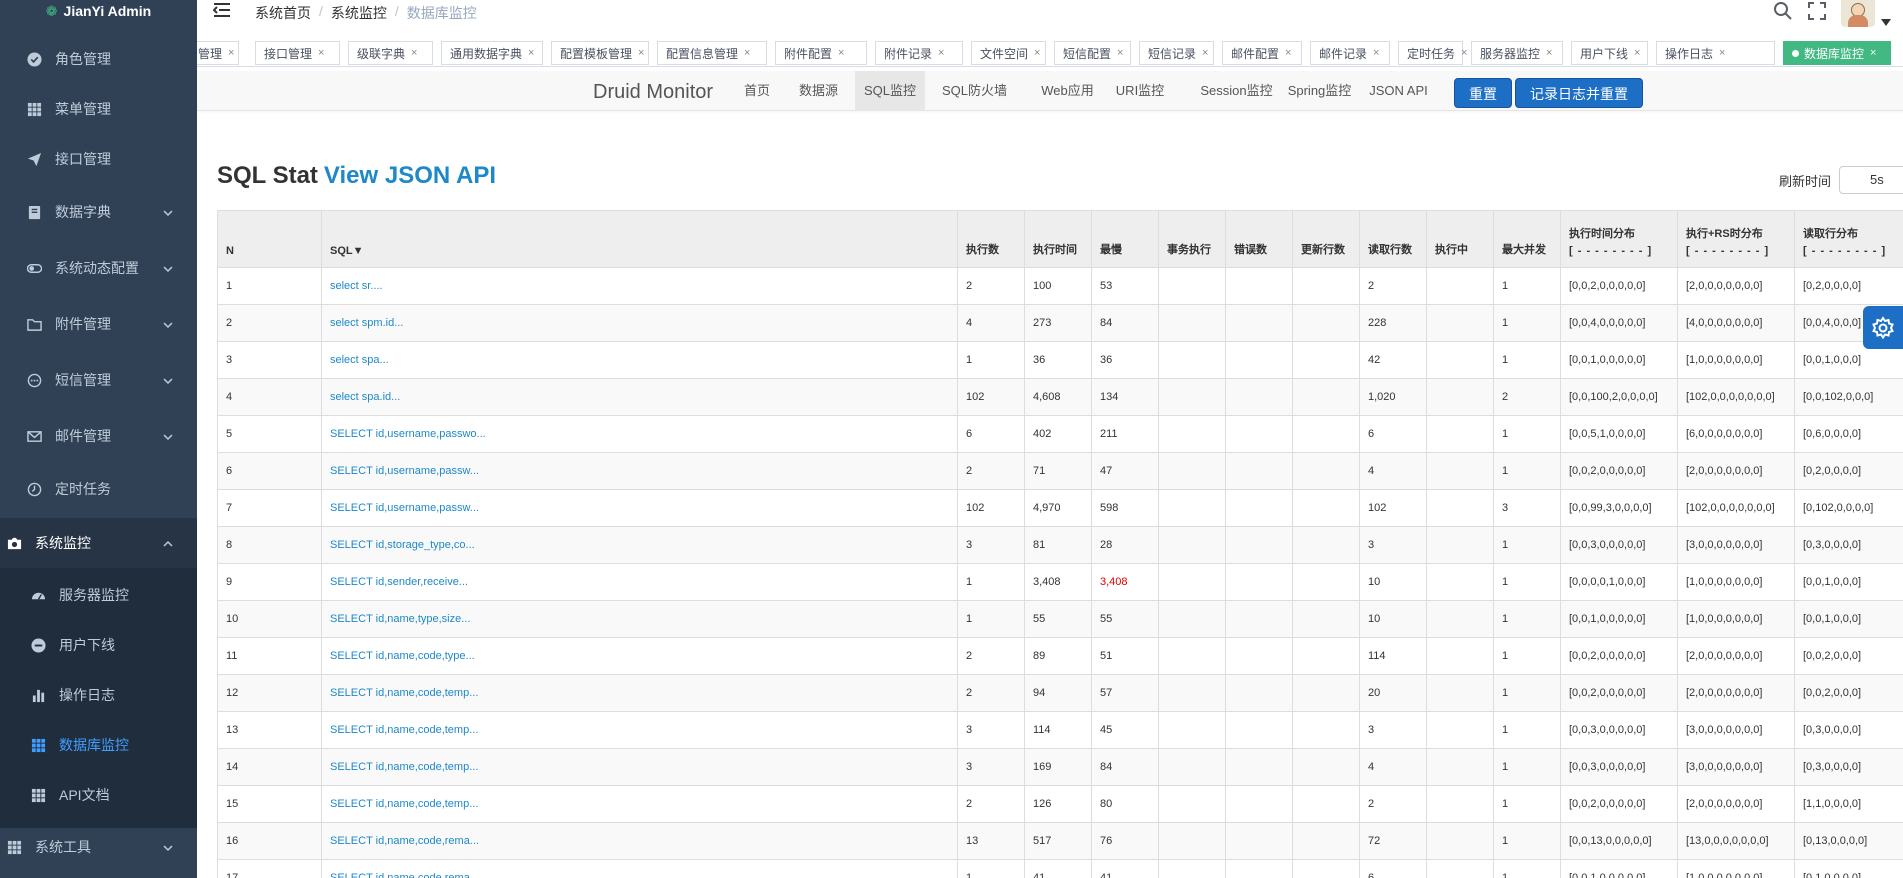 This screenshot has width=1903, height=878. I want to click on column-header-4: 最慢, so click(1125, 239).